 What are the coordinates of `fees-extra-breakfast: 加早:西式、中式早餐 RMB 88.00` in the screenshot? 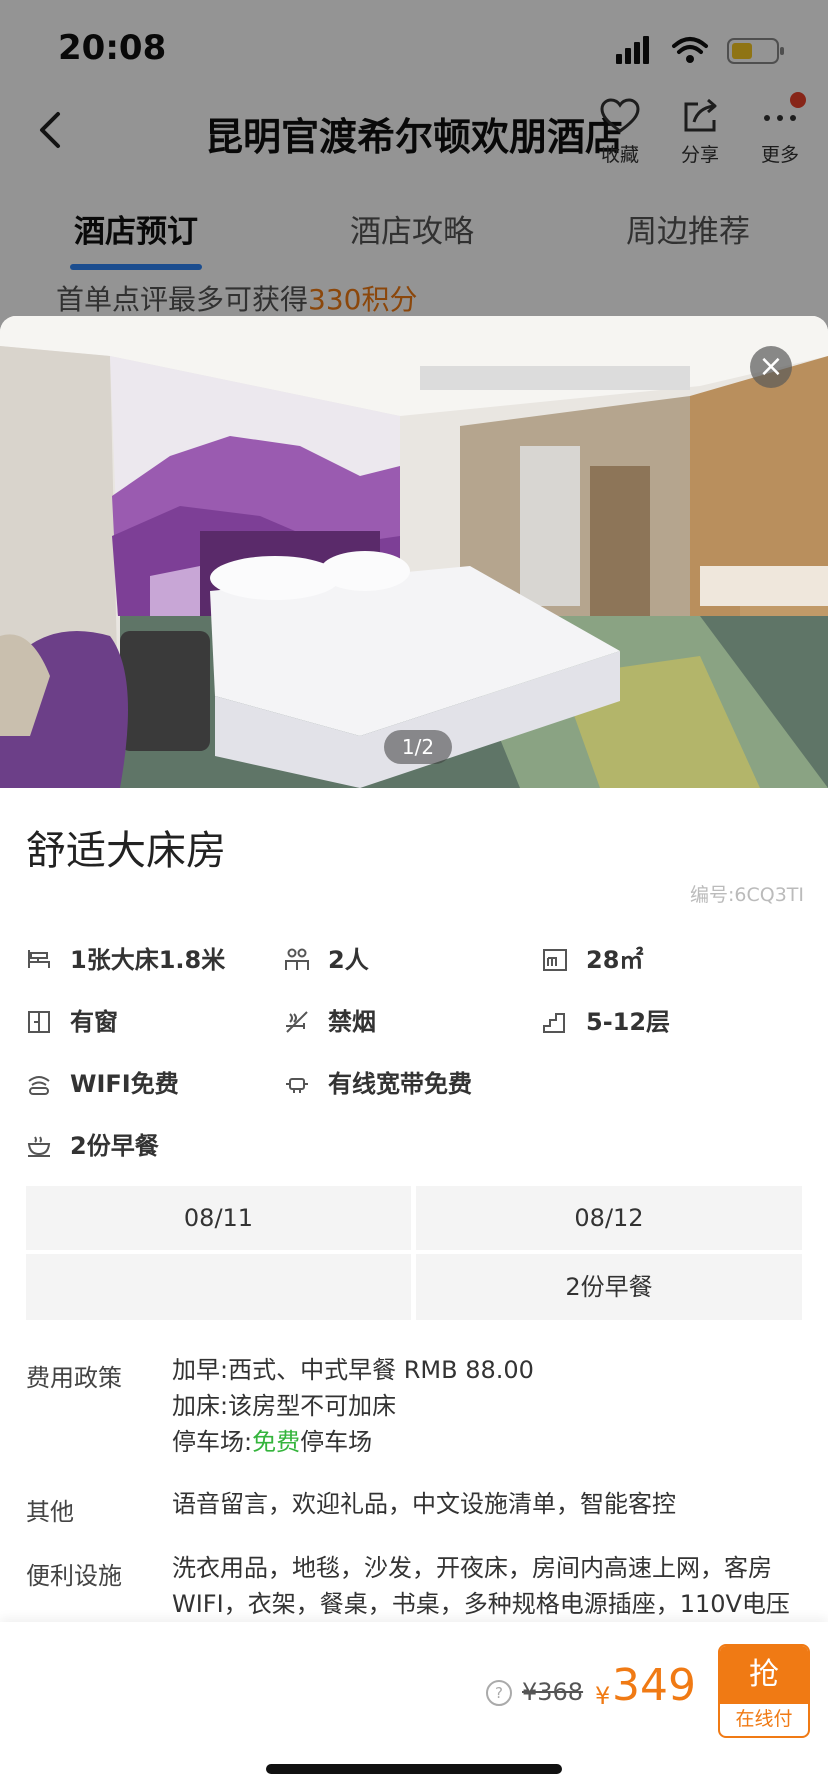 It's located at (353, 1370).